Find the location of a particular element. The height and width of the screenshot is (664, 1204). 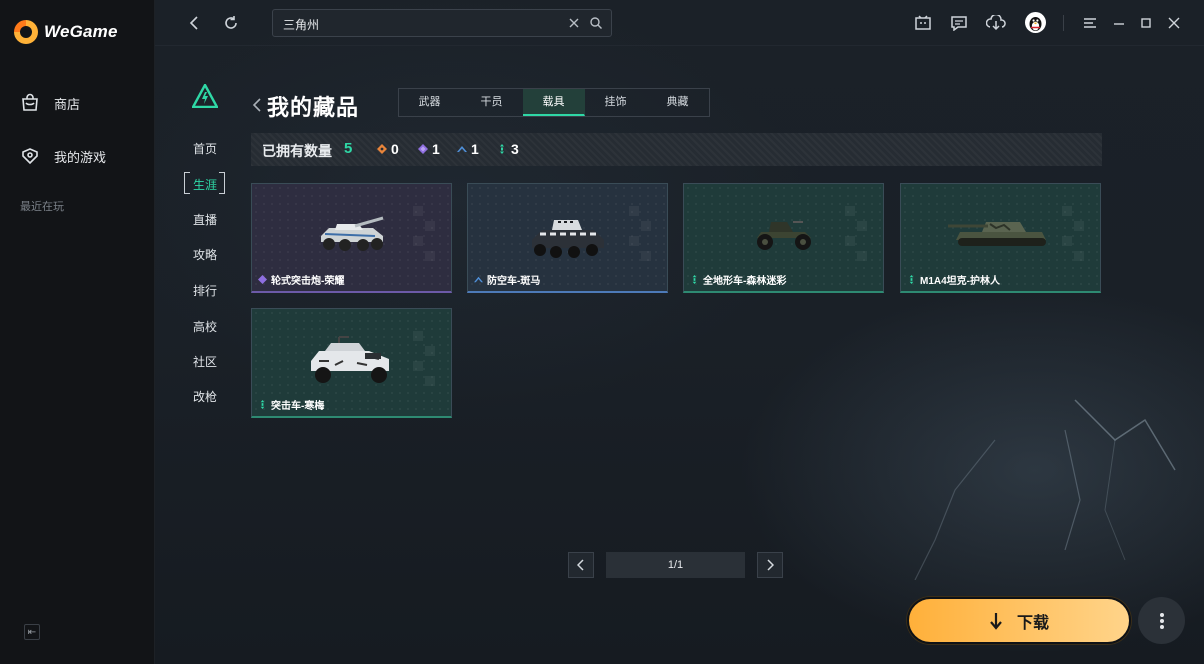

maximize-button is located at coordinates (1146, 23).